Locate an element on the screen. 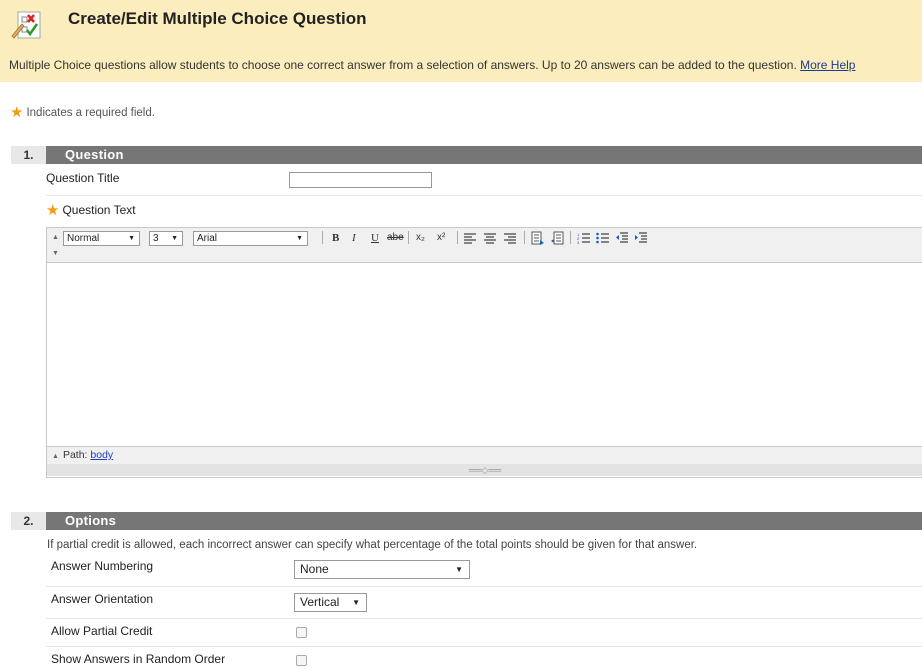 Image resolution: width=922 pixels, height=669 pixels. paste-text-icon is located at coordinates (538, 238).